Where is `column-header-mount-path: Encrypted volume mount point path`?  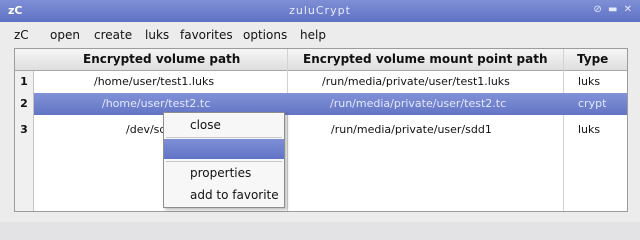
column-header-mount-path: Encrypted volume mount point path is located at coordinates (425, 59).